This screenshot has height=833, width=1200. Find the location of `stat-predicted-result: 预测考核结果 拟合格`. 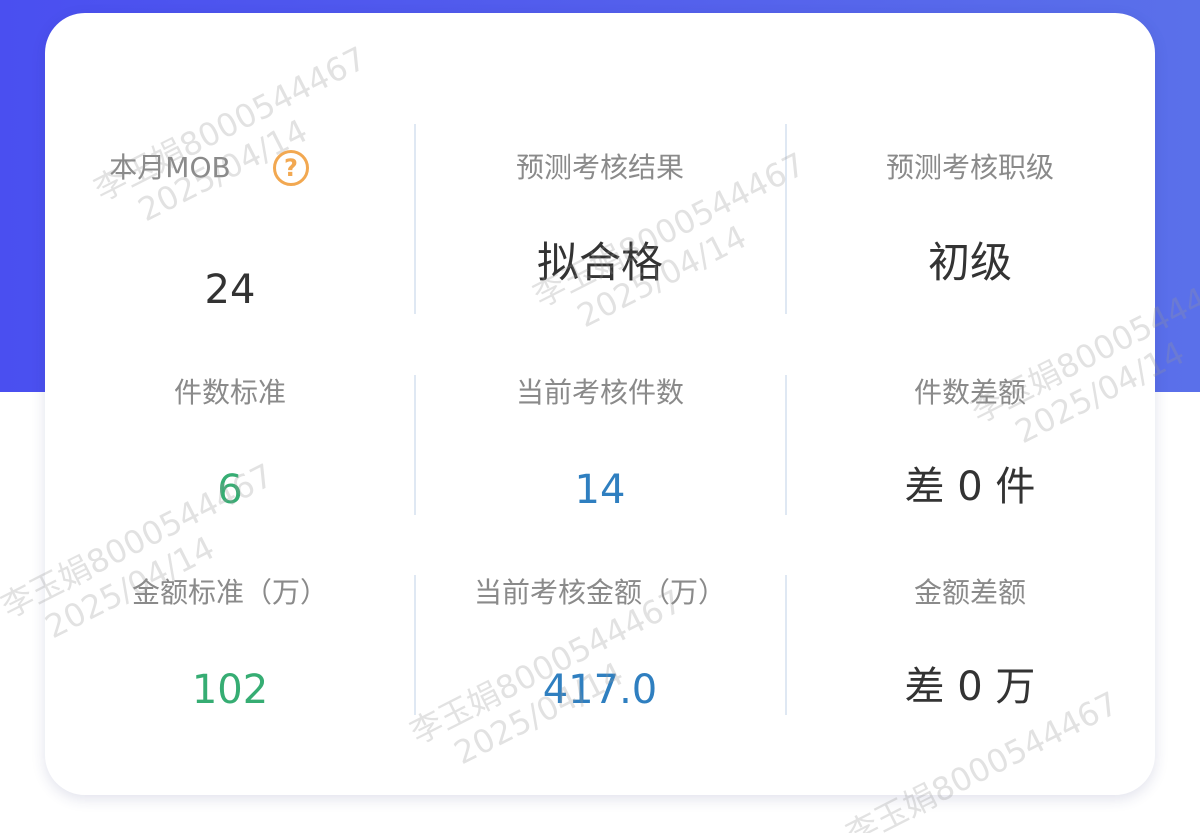

stat-predicted-result: 预测考核结果 拟合格 is located at coordinates (600, 178).